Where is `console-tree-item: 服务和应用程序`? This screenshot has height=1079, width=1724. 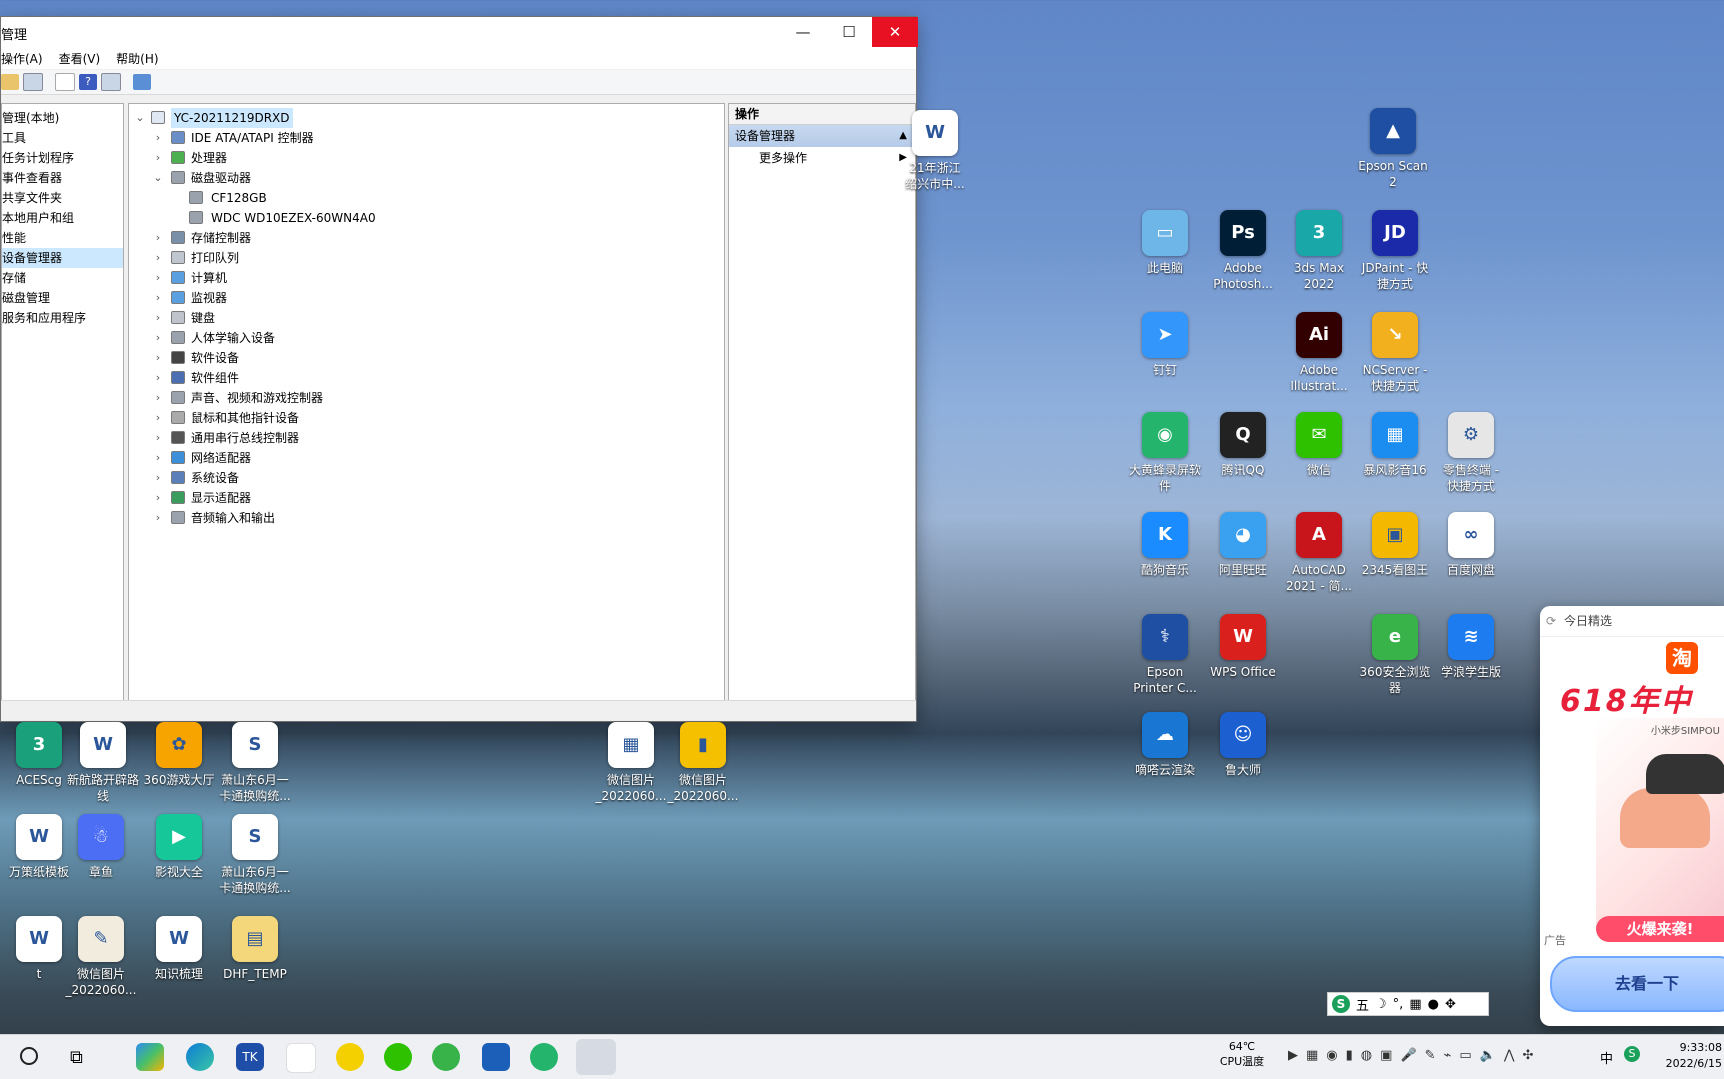
console-tree-item: 服务和应用程序 is located at coordinates (62, 318).